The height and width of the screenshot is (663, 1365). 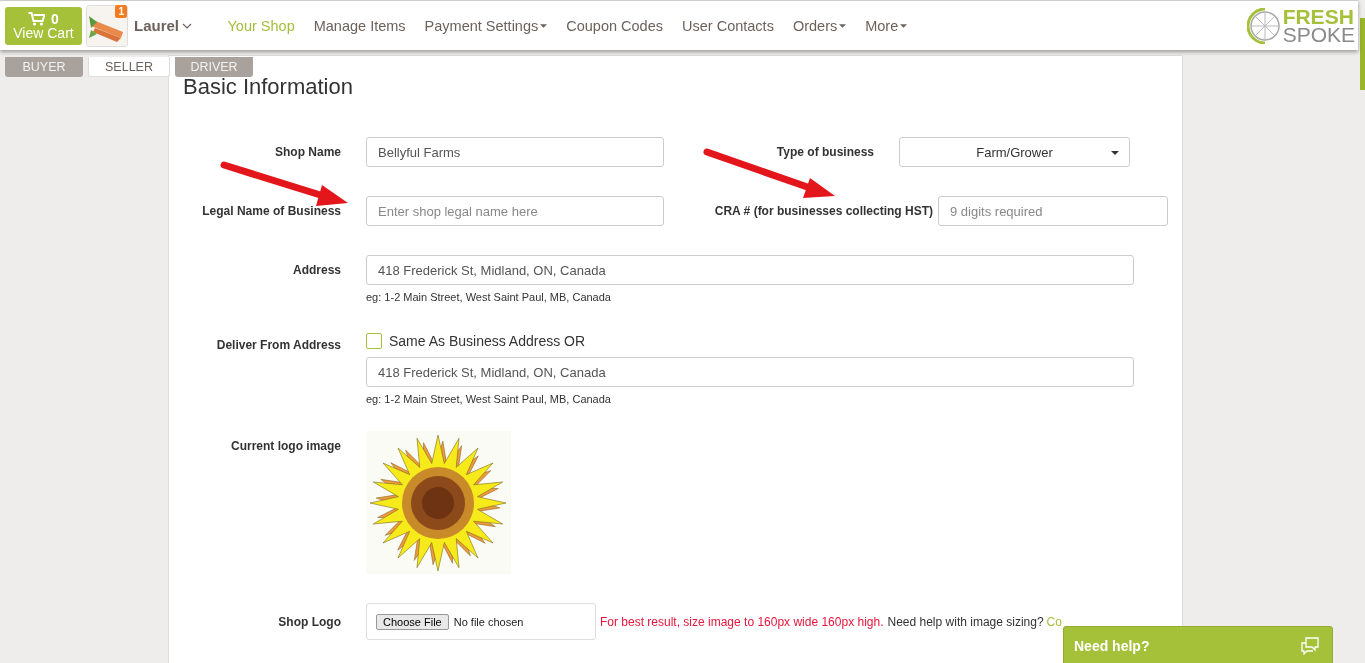 I want to click on fresh-spoke-logo: FRESH SPOKE, so click(x=1300, y=25).